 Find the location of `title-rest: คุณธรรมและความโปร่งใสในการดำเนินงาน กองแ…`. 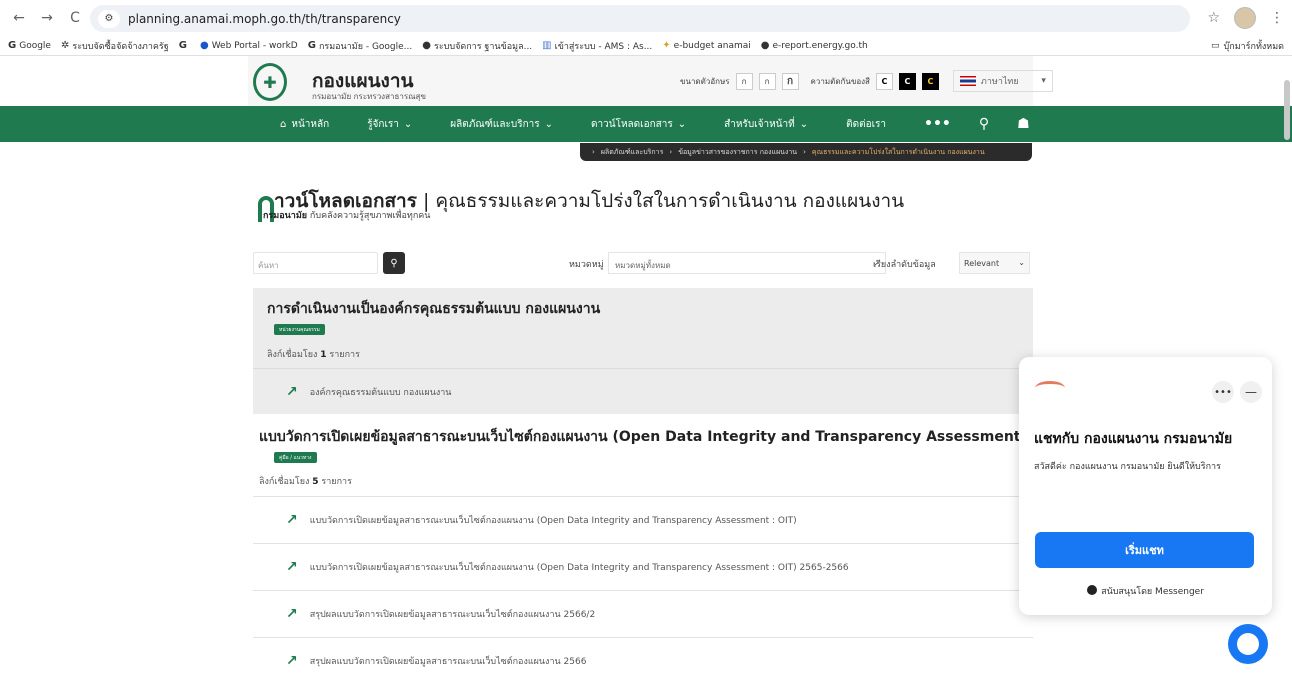

title-rest: คุณธรรมและความโปร่งใสในการดำเนินงาน กองแ… is located at coordinates (670, 201).